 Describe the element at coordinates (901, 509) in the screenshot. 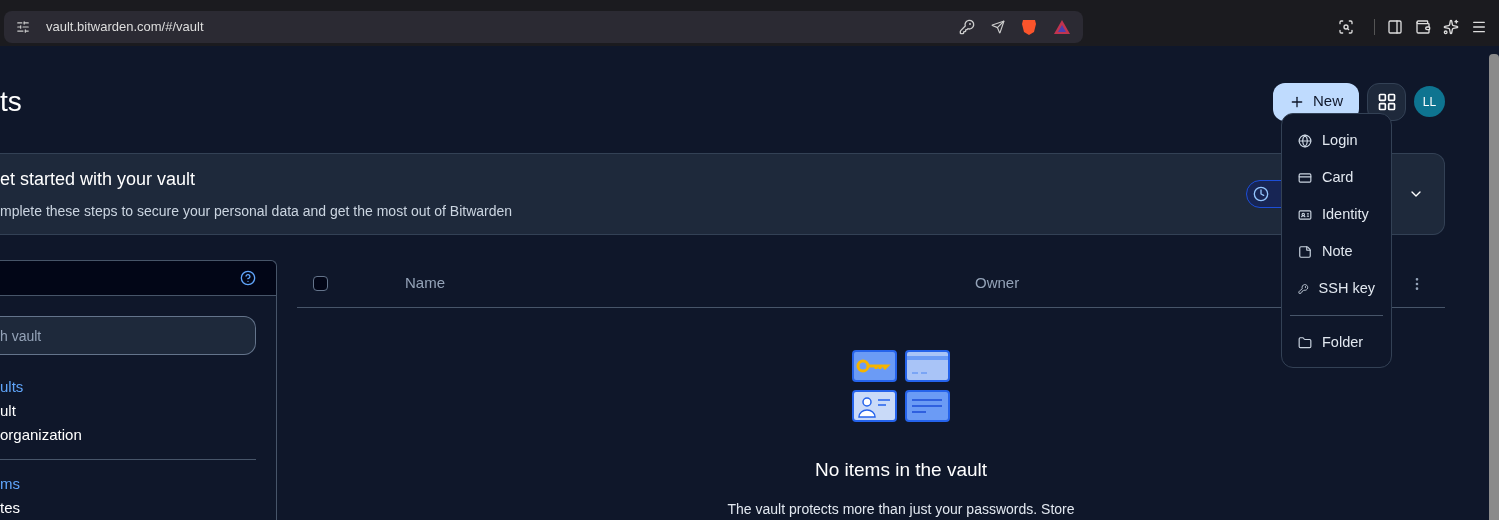

I see `empty-state-text: The vault protects more than just your passwords. Store` at that location.